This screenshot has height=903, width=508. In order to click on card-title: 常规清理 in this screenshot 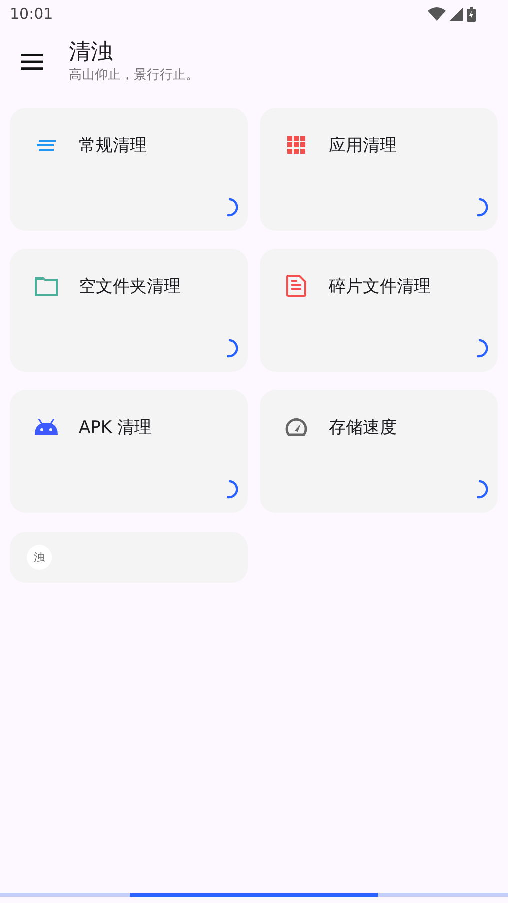, I will do `click(113, 145)`.